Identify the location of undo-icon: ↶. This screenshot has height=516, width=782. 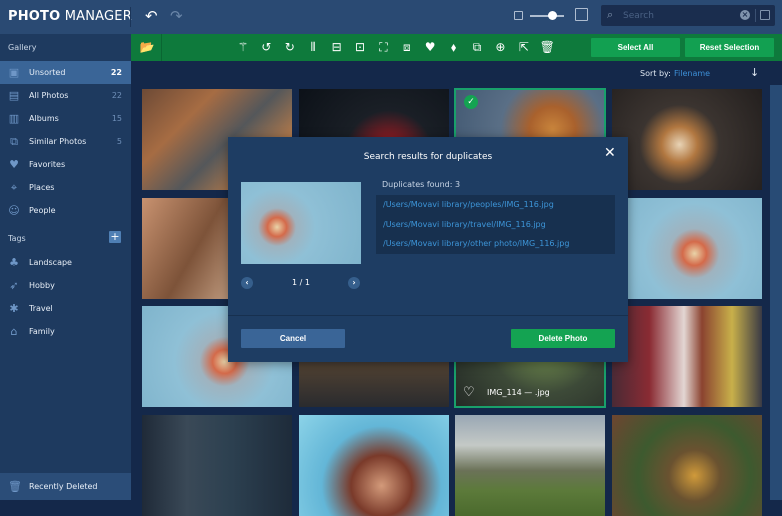
(151, 16).